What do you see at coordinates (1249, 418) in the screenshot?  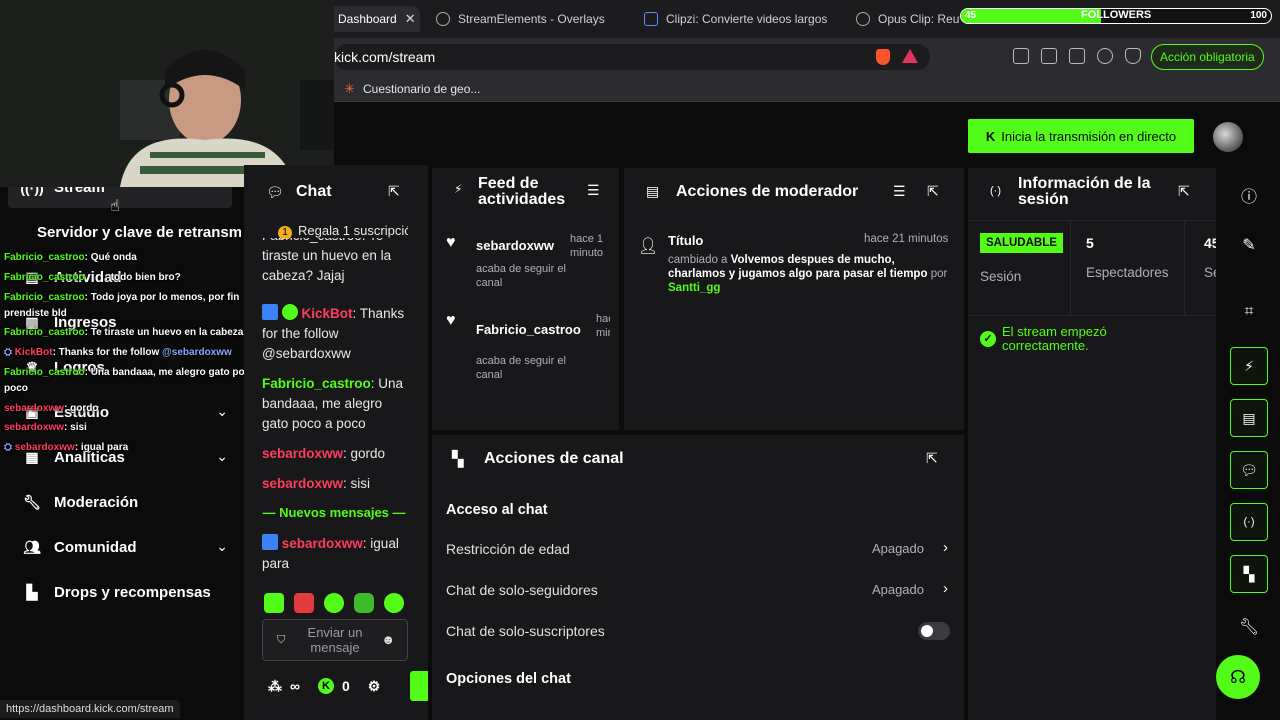 I see `quick-action-doc-button: ▤` at bounding box center [1249, 418].